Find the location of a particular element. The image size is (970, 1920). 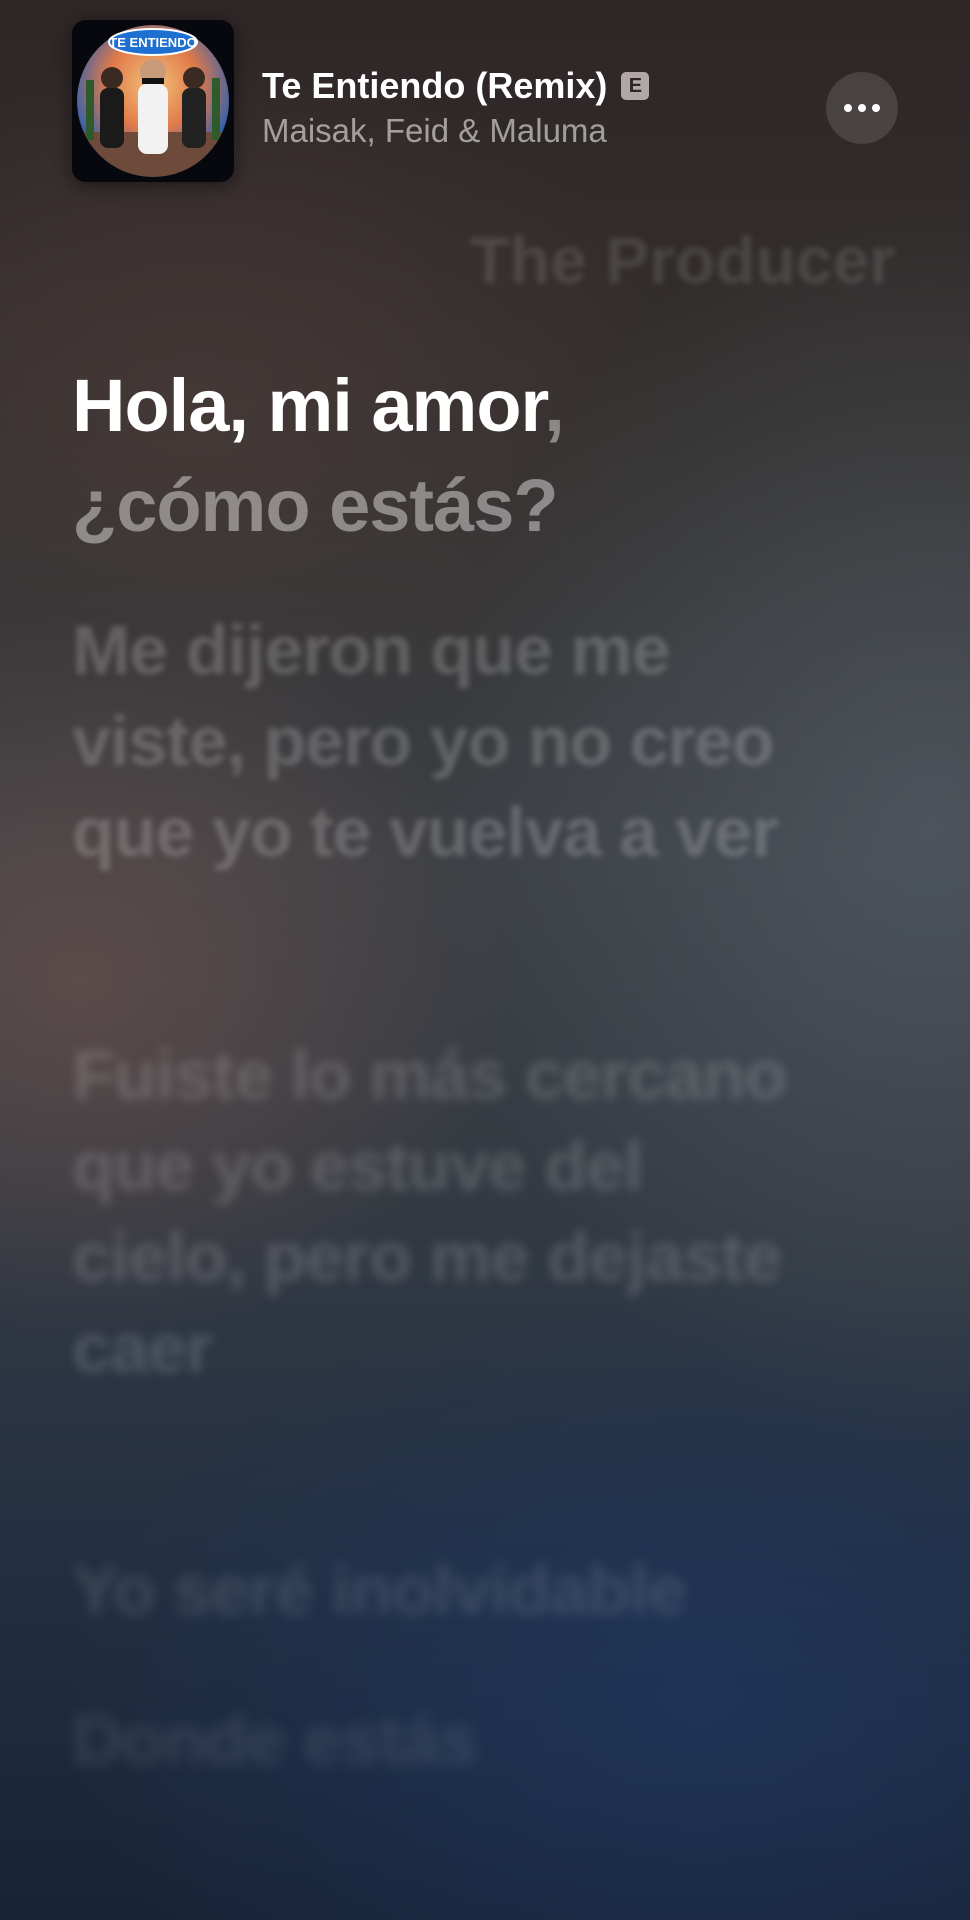

lyric-line-upcoming: Donde estás is located at coordinates (432, 1740).